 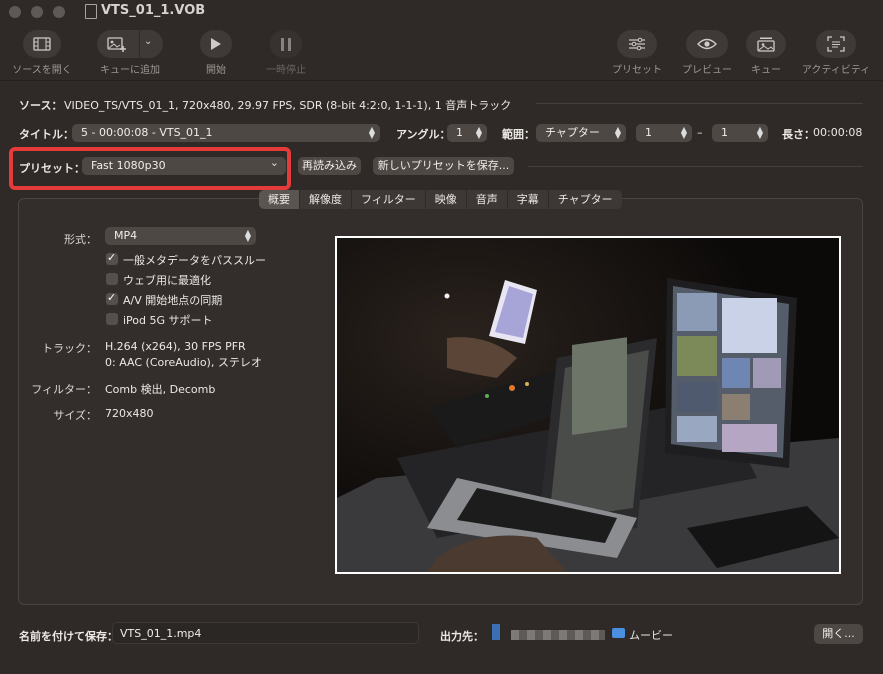 What do you see at coordinates (148, 41) in the screenshot?
I see `chevron-down-icon: ⌄` at bounding box center [148, 41].